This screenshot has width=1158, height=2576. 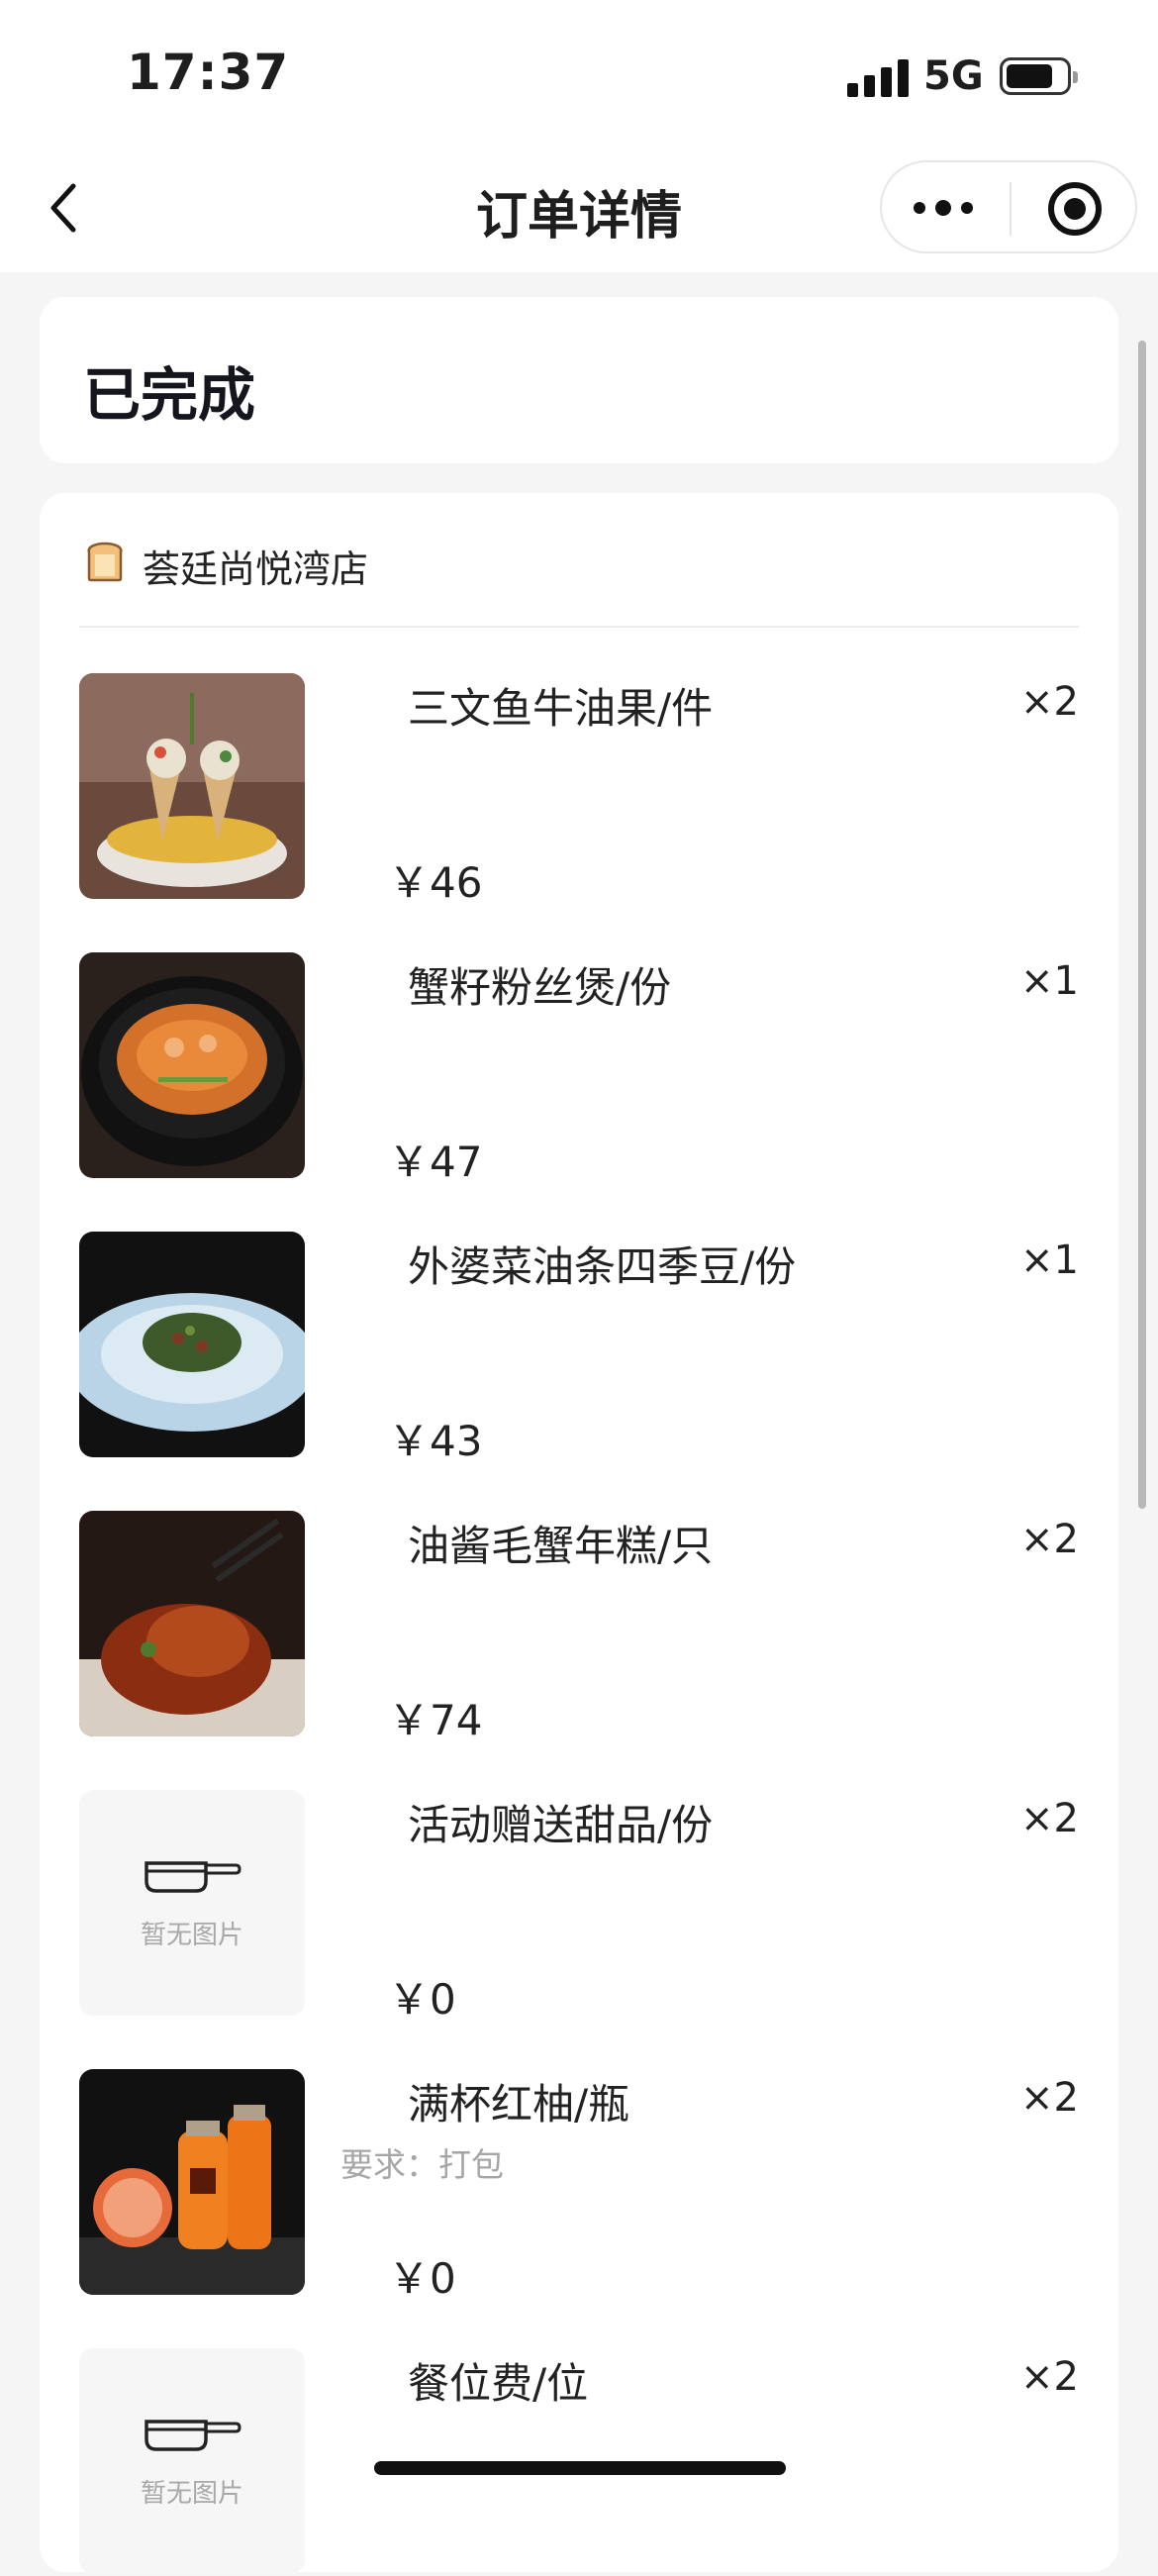 I want to click on order-item: 满杯红柚/瓶 ×2 要求：打包 ￥0, so click(x=579, y=2186).